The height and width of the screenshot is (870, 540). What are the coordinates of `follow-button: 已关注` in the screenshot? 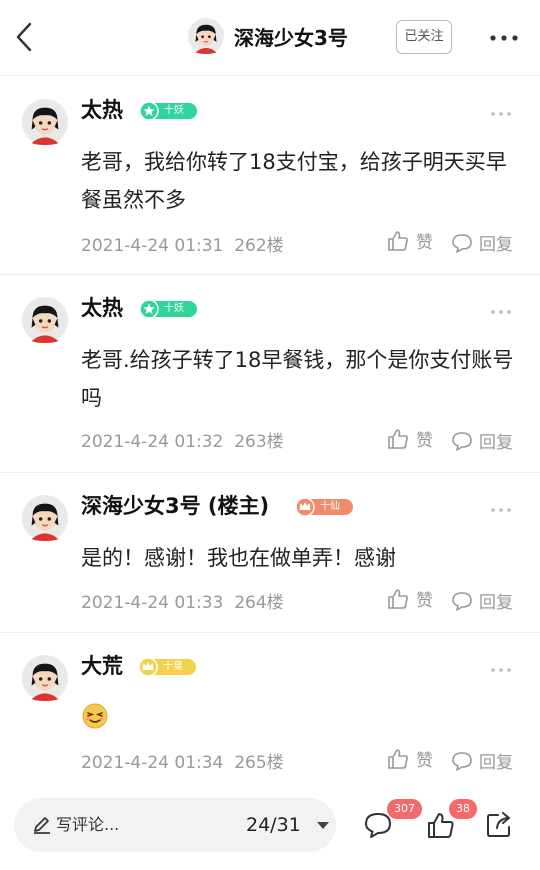 It's located at (424, 37).